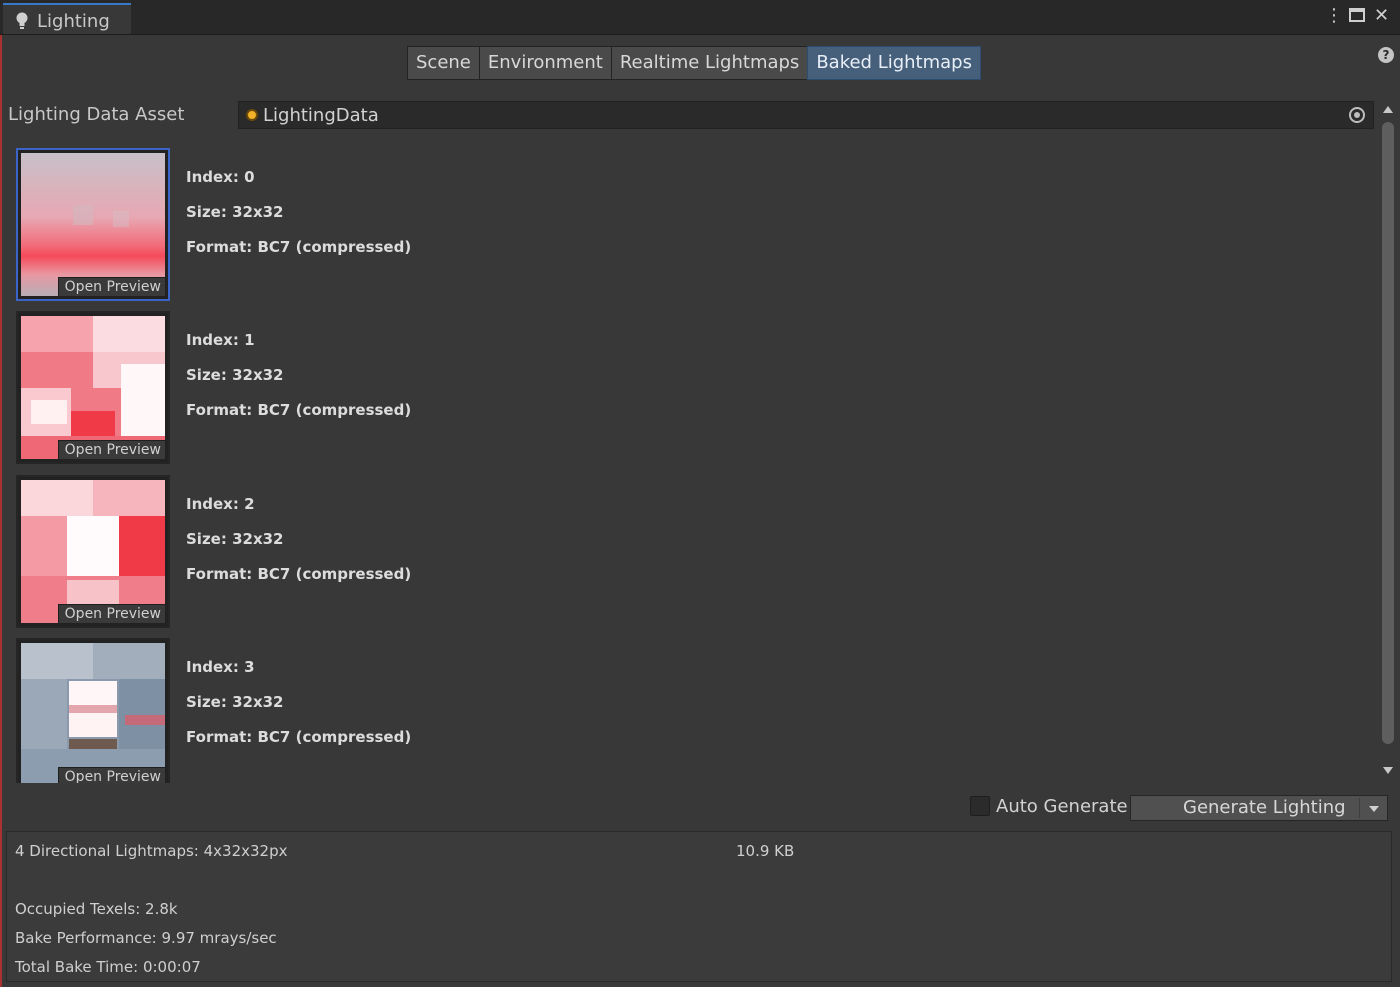 This screenshot has width=1400, height=987. What do you see at coordinates (1388, 770) in the screenshot?
I see `scroll-down-icon` at bounding box center [1388, 770].